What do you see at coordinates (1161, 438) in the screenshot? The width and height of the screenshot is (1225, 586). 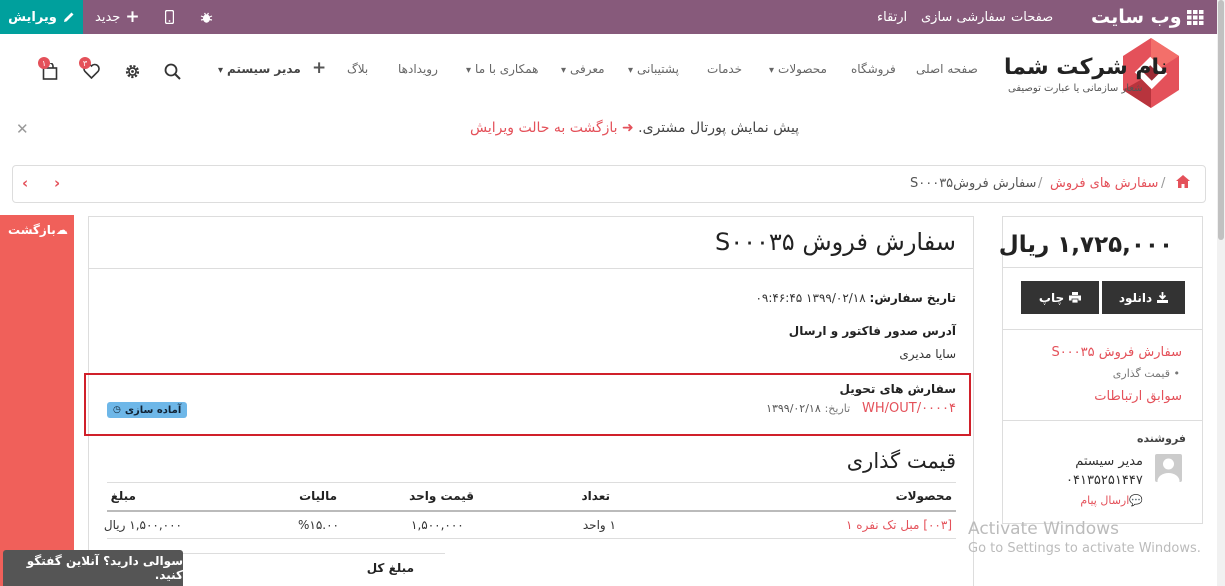 I see `salesperson-label: فروشنده` at bounding box center [1161, 438].